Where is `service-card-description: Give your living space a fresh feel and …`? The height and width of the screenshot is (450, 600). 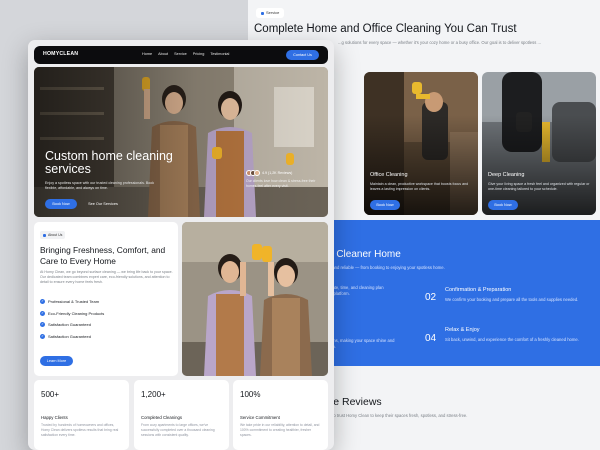 service-card-description: Give your living space a fresh feel and … is located at coordinates (539, 186).